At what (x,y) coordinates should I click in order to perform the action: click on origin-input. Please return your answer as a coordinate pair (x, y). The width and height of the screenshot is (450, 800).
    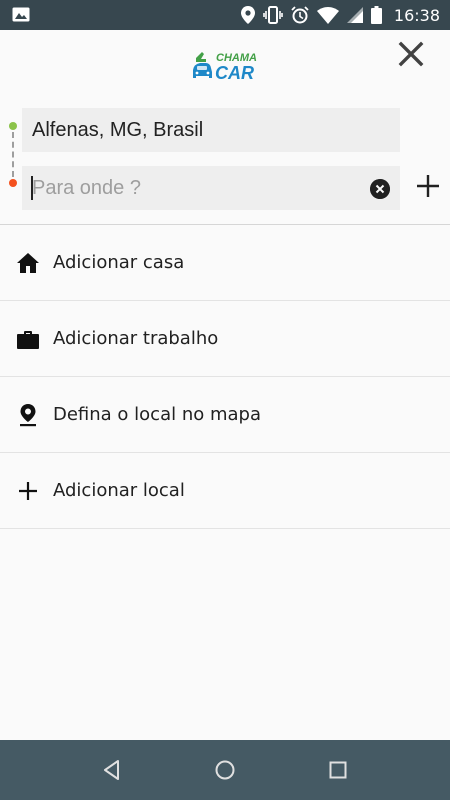
    Looking at the image, I should click on (211, 130).